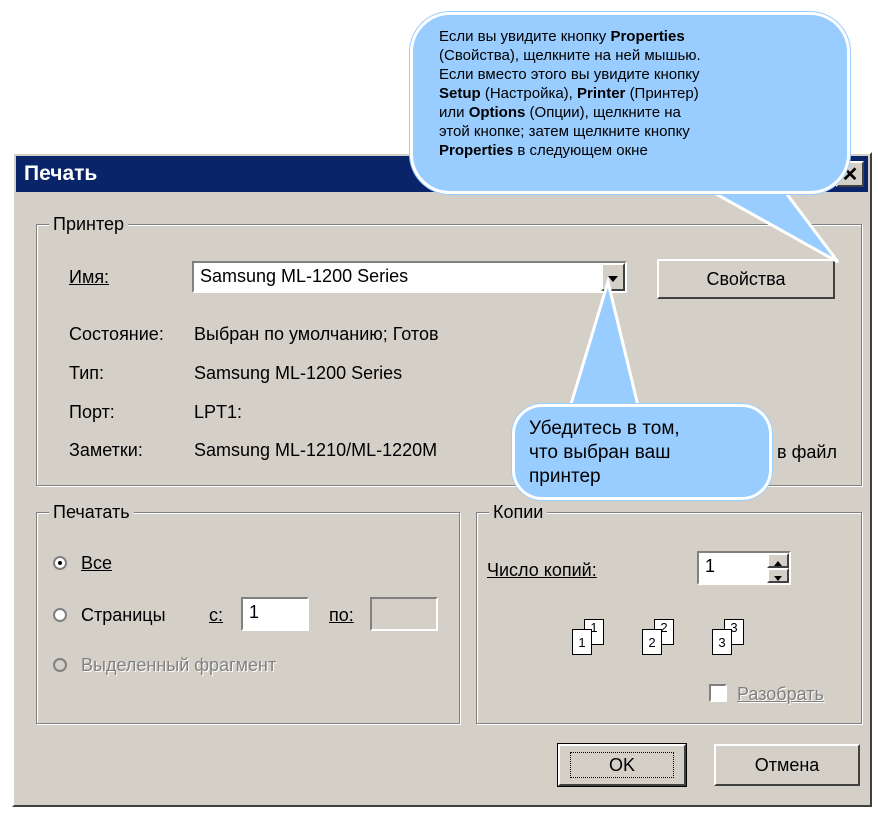  I want to click on radio-all, so click(60, 563).